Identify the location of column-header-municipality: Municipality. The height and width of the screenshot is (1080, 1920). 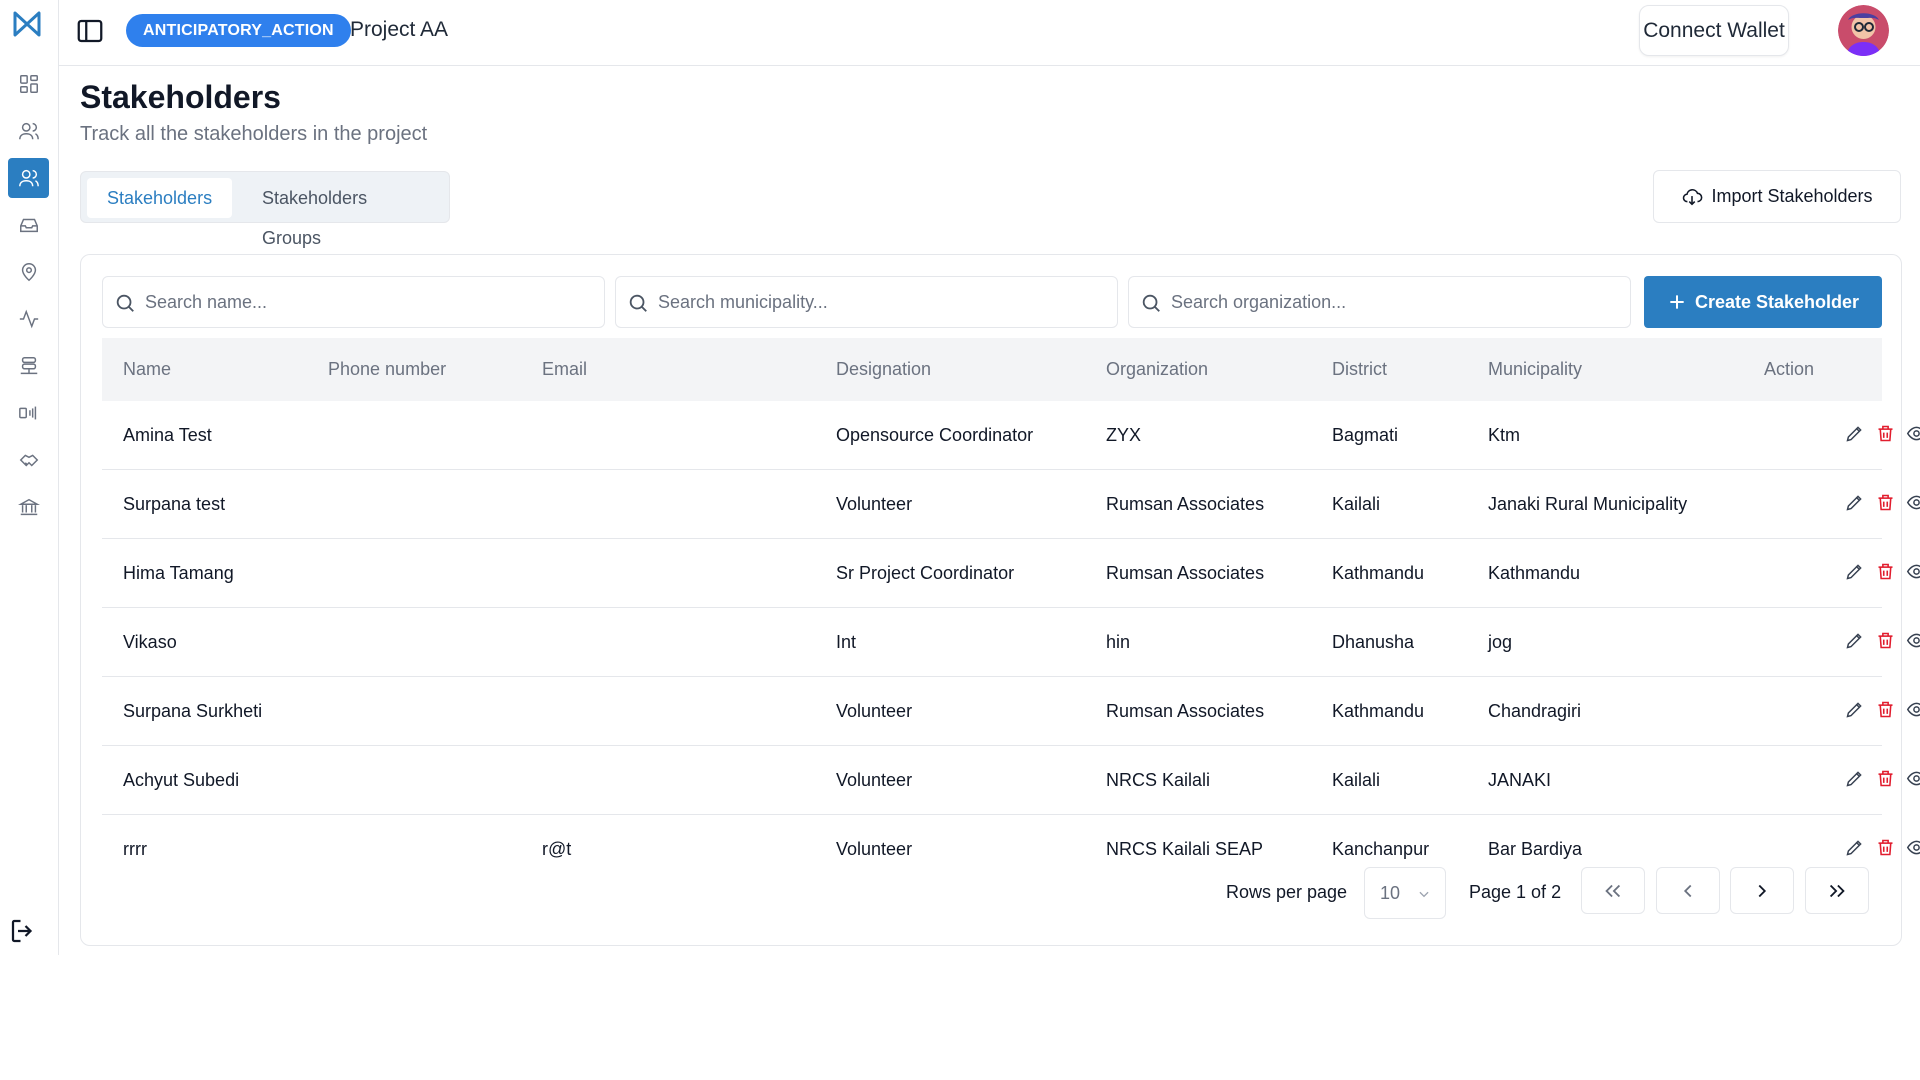
(1535, 369).